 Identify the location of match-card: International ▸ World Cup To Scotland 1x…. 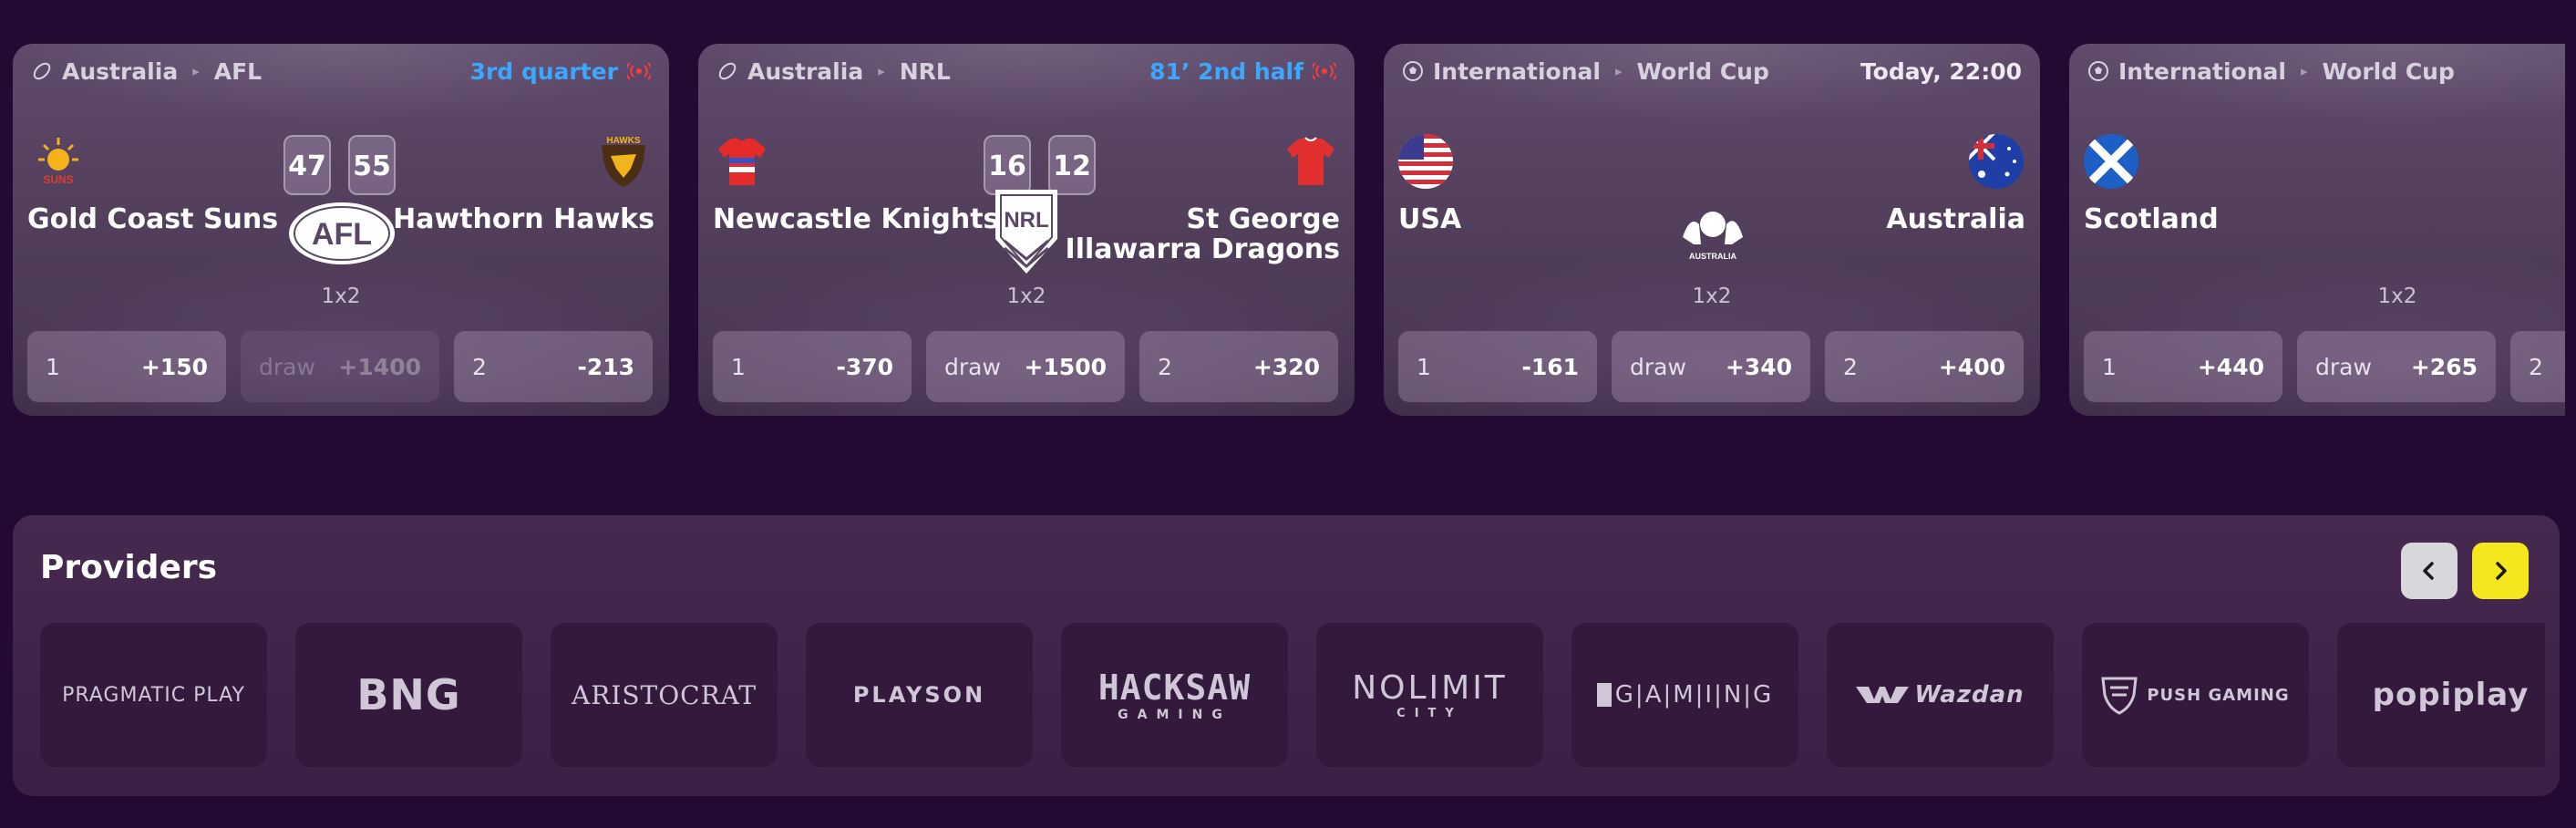
(2317, 230).